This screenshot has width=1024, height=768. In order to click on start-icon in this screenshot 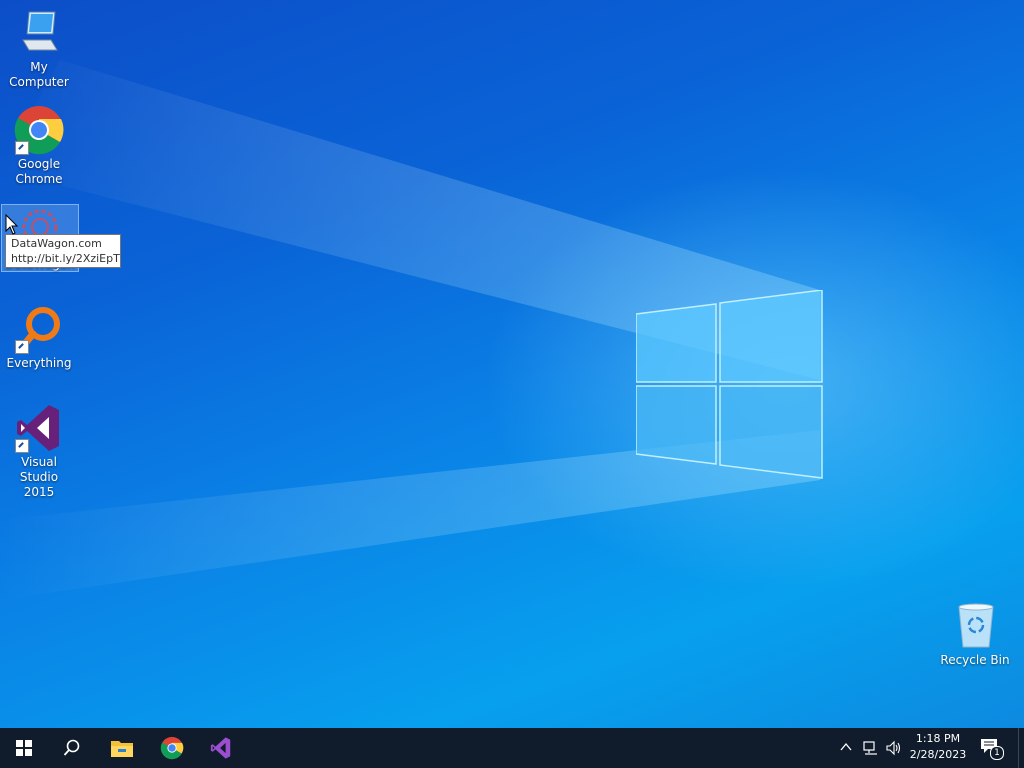, I will do `click(24, 748)`.